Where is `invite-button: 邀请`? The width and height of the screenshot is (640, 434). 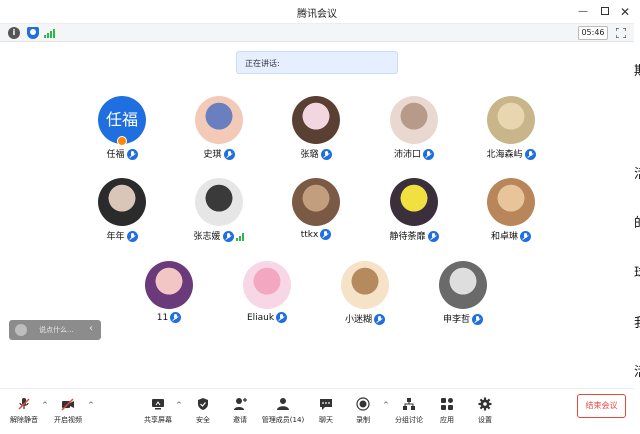 invite-button: 邀请 is located at coordinates (240, 413).